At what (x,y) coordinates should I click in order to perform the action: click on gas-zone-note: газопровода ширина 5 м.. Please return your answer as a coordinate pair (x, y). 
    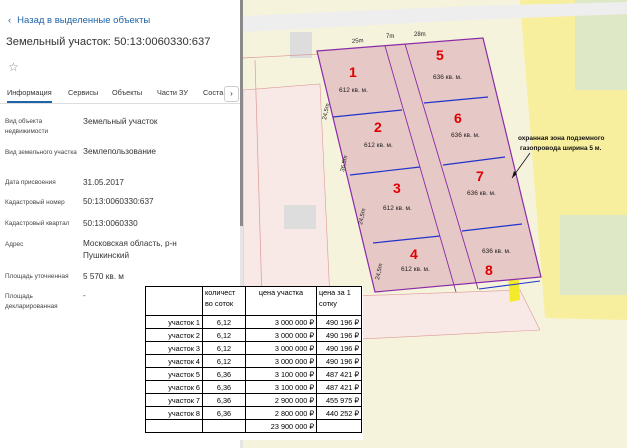
    Looking at the image, I should click on (561, 148).